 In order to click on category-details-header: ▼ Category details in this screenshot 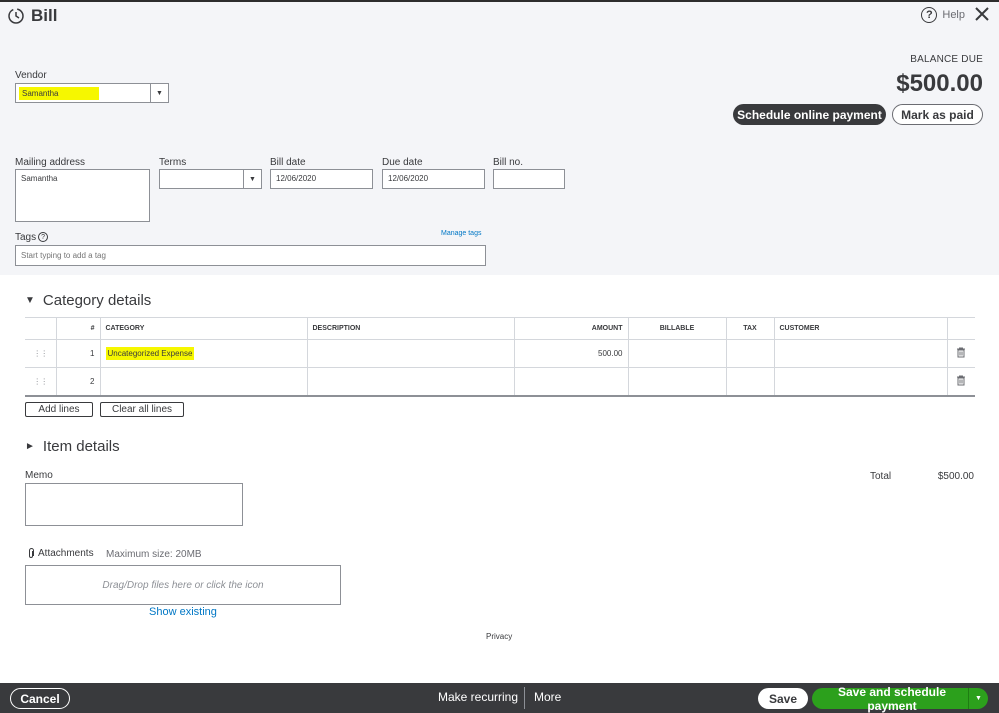, I will do `click(88, 300)`.